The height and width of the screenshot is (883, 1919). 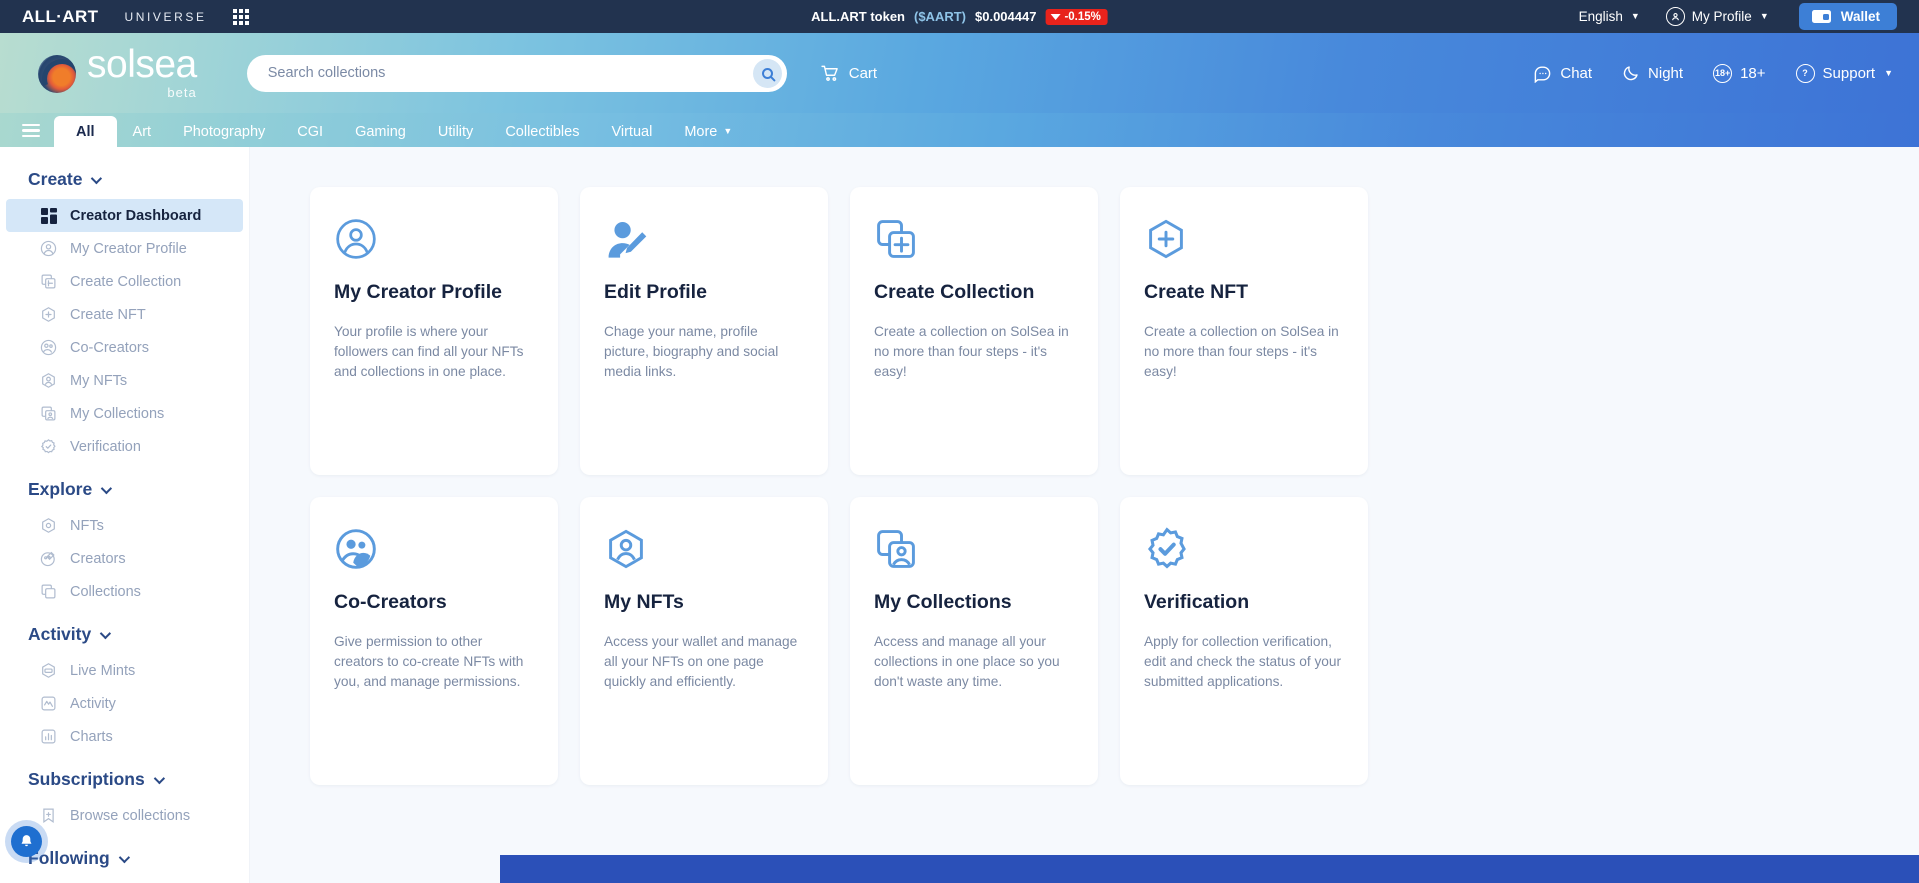 I want to click on token-ticker: ALL.ART token ($AART) $0.004447 -0.15%, so click(x=959, y=16).